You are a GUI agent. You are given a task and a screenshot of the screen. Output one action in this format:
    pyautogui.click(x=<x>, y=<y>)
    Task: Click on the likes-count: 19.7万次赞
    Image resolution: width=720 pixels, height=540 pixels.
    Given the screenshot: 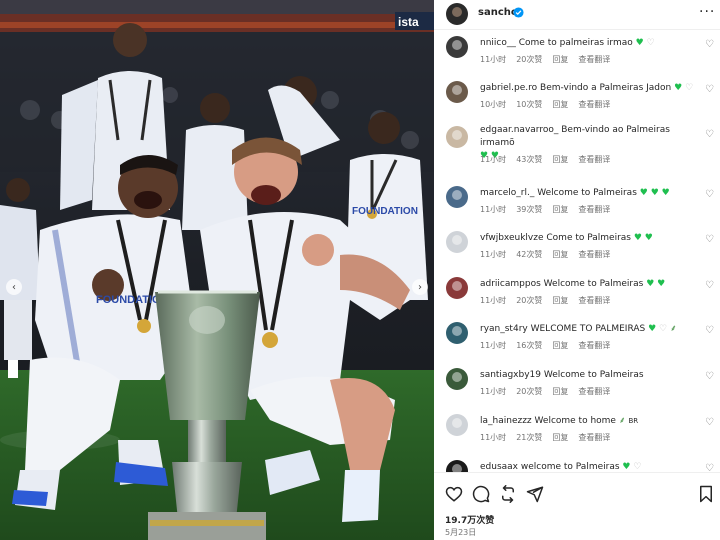 What is the action you would take?
    pyautogui.click(x=469, y=519)
    